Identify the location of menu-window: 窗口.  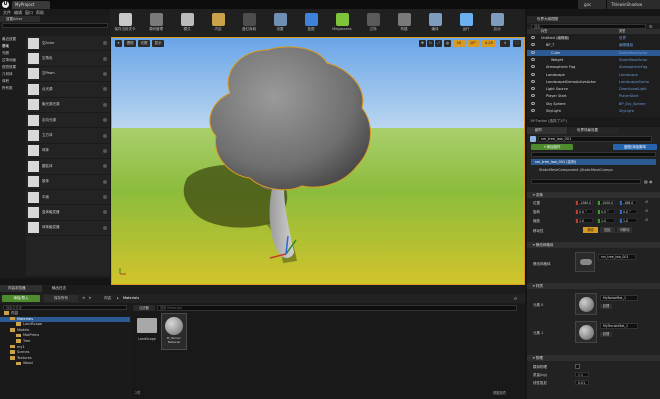
(29, 12).